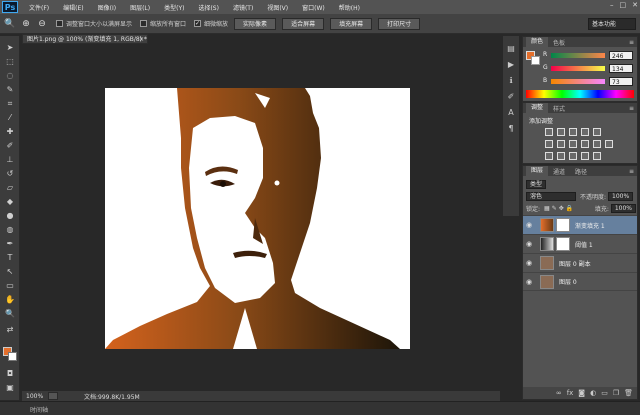 Image resolution: width=640 pixels, height=415 pixels. I want to click on blur-tool-icon: ●, so click(10, 216).